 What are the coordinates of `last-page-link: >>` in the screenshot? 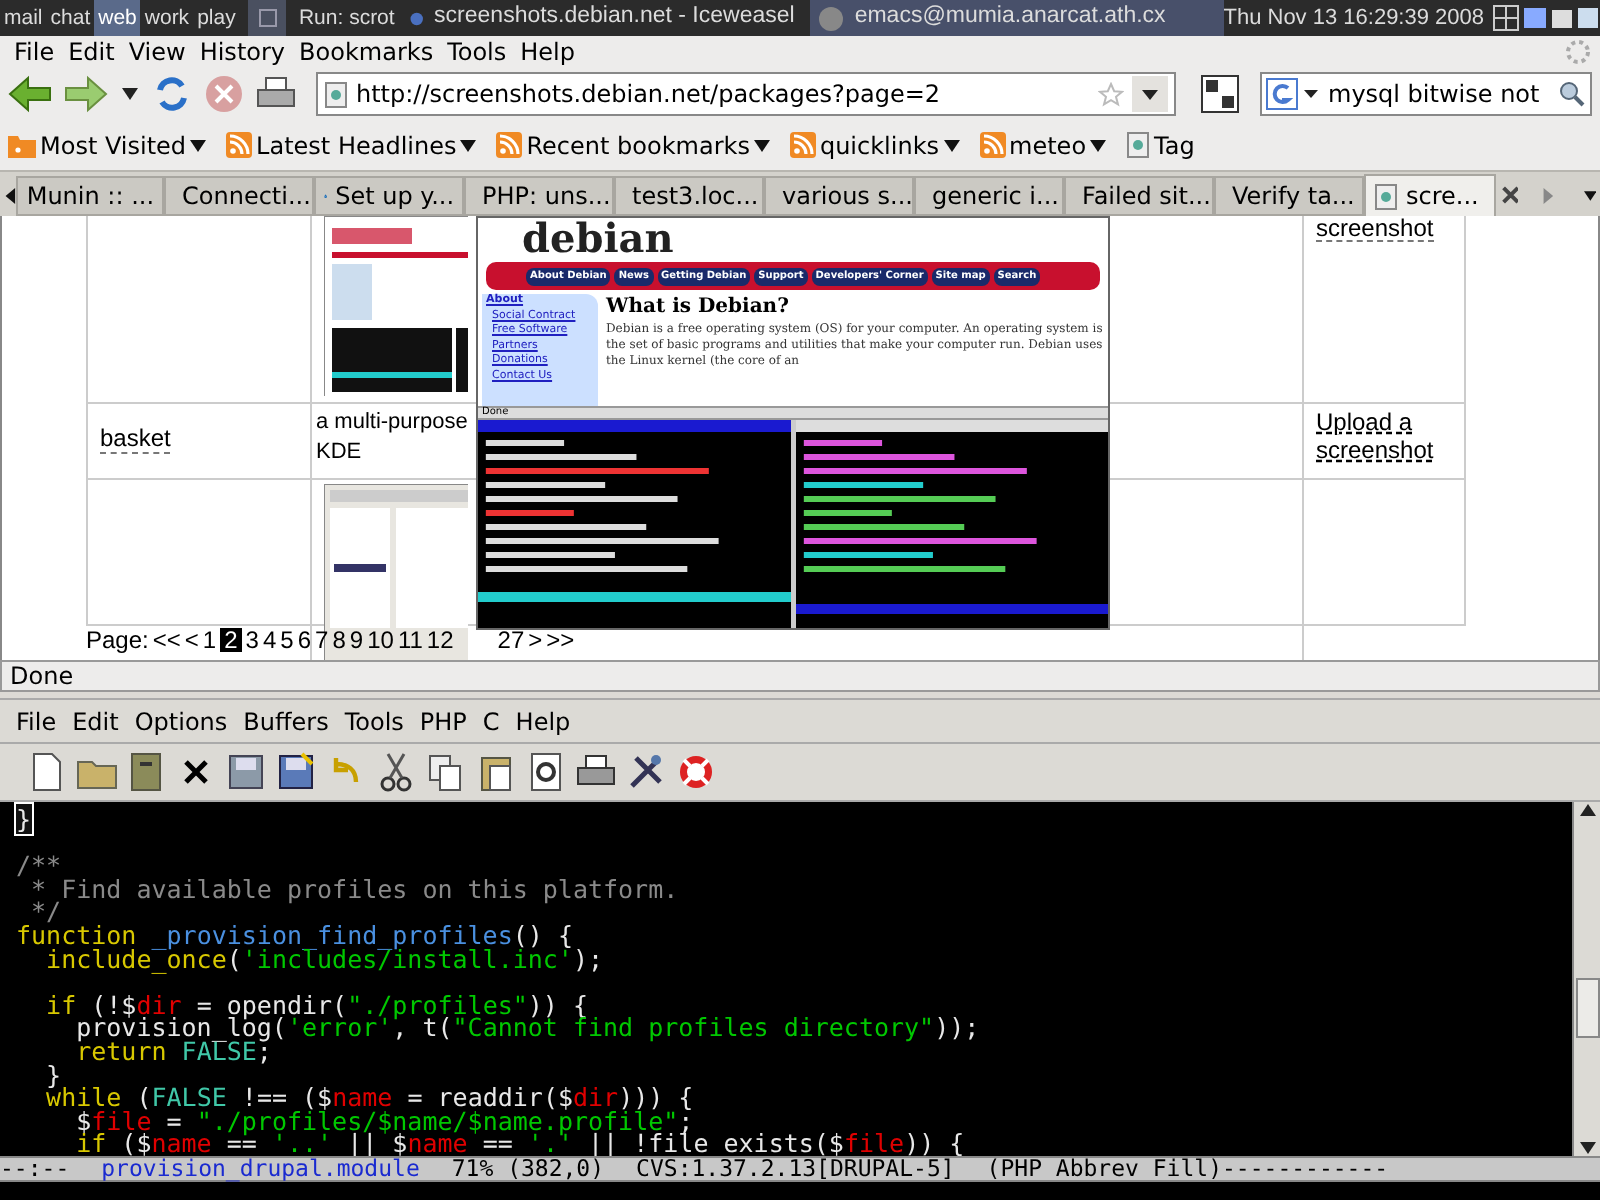 It's located at (560, 640).